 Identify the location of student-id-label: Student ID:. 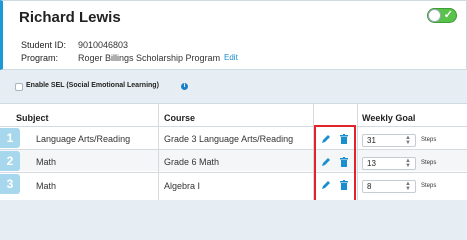
(44, 45).